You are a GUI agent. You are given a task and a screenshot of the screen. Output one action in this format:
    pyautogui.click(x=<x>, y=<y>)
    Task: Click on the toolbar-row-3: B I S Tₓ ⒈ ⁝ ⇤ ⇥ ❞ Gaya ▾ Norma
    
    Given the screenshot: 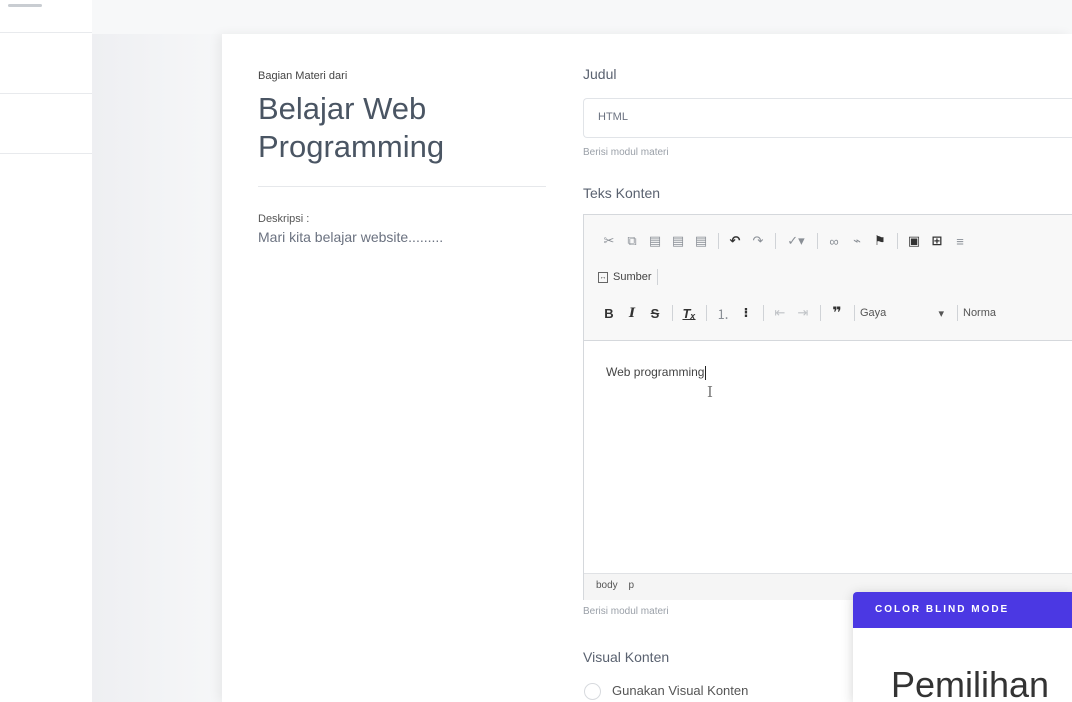 What is the action you would take?
    pyautogui.click(x=797, y=313)
    